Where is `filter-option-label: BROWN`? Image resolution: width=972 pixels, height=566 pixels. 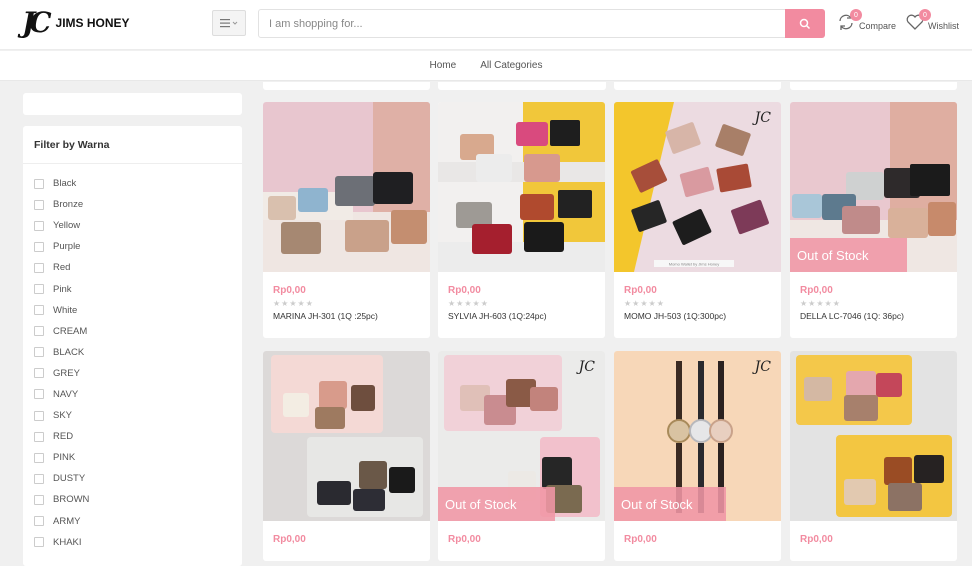 filter-option-label: BROWN is located at coordinates (71, 500).